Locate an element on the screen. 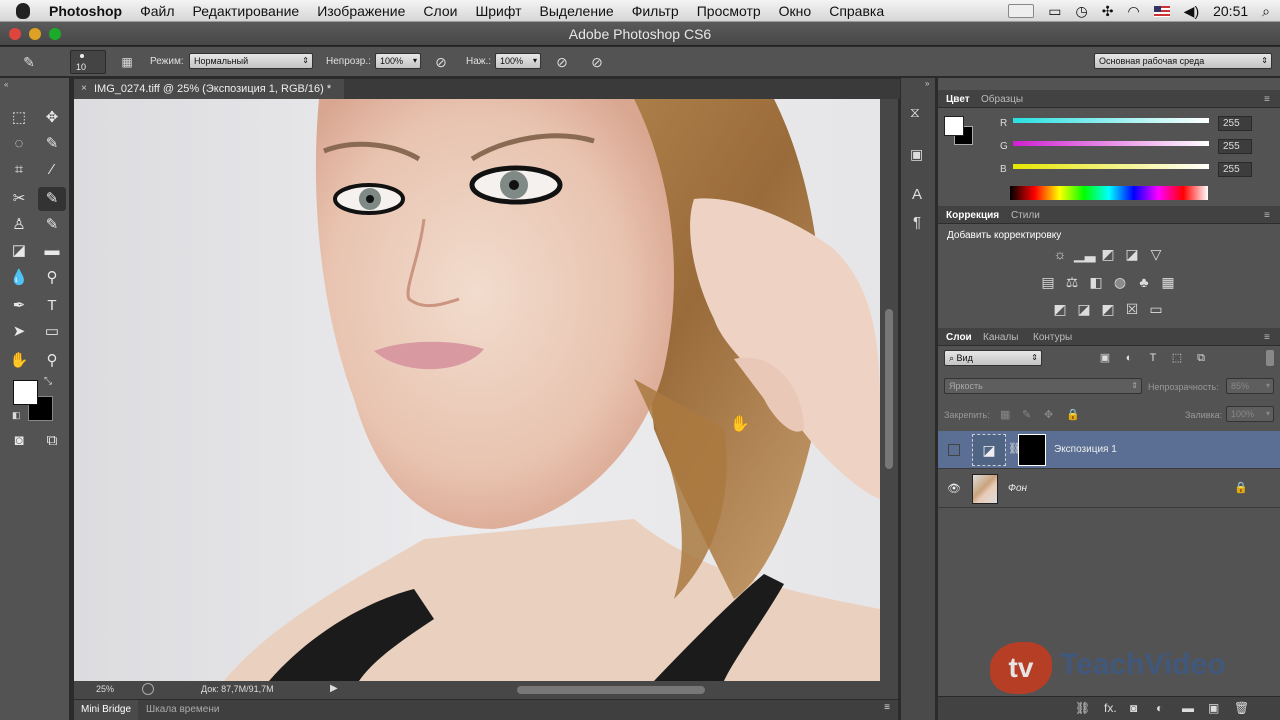  add-mask-icon: ◙ is located at coordinates (1133, 708).